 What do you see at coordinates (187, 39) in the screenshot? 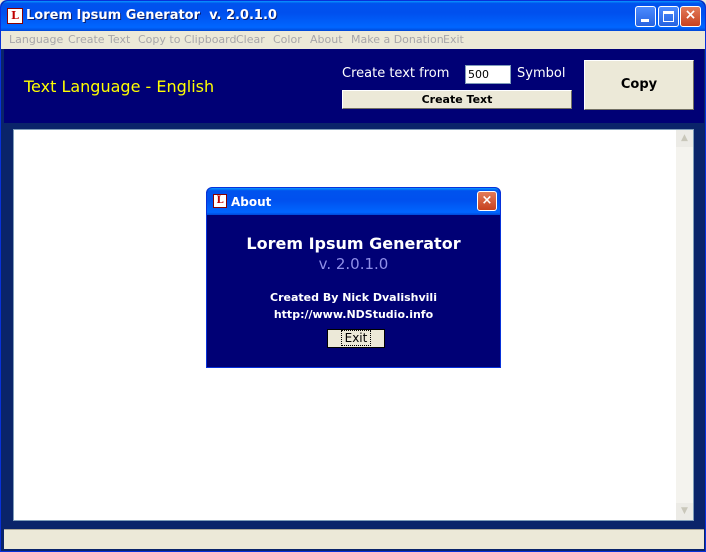
I see `menu-copy-to-clipboard: Copy to Clipboard` at bounding box center [187, 39].